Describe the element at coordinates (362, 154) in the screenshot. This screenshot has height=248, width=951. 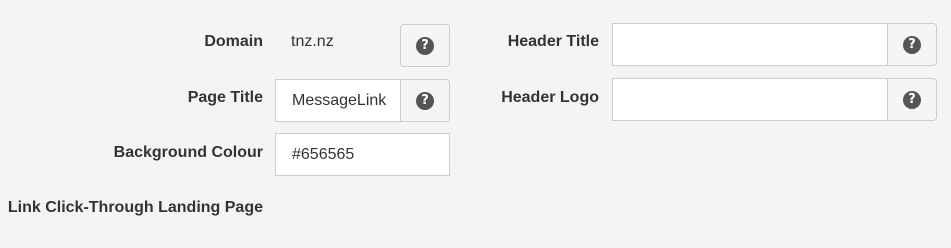
I see `background-colour-input: #656565` at that location.